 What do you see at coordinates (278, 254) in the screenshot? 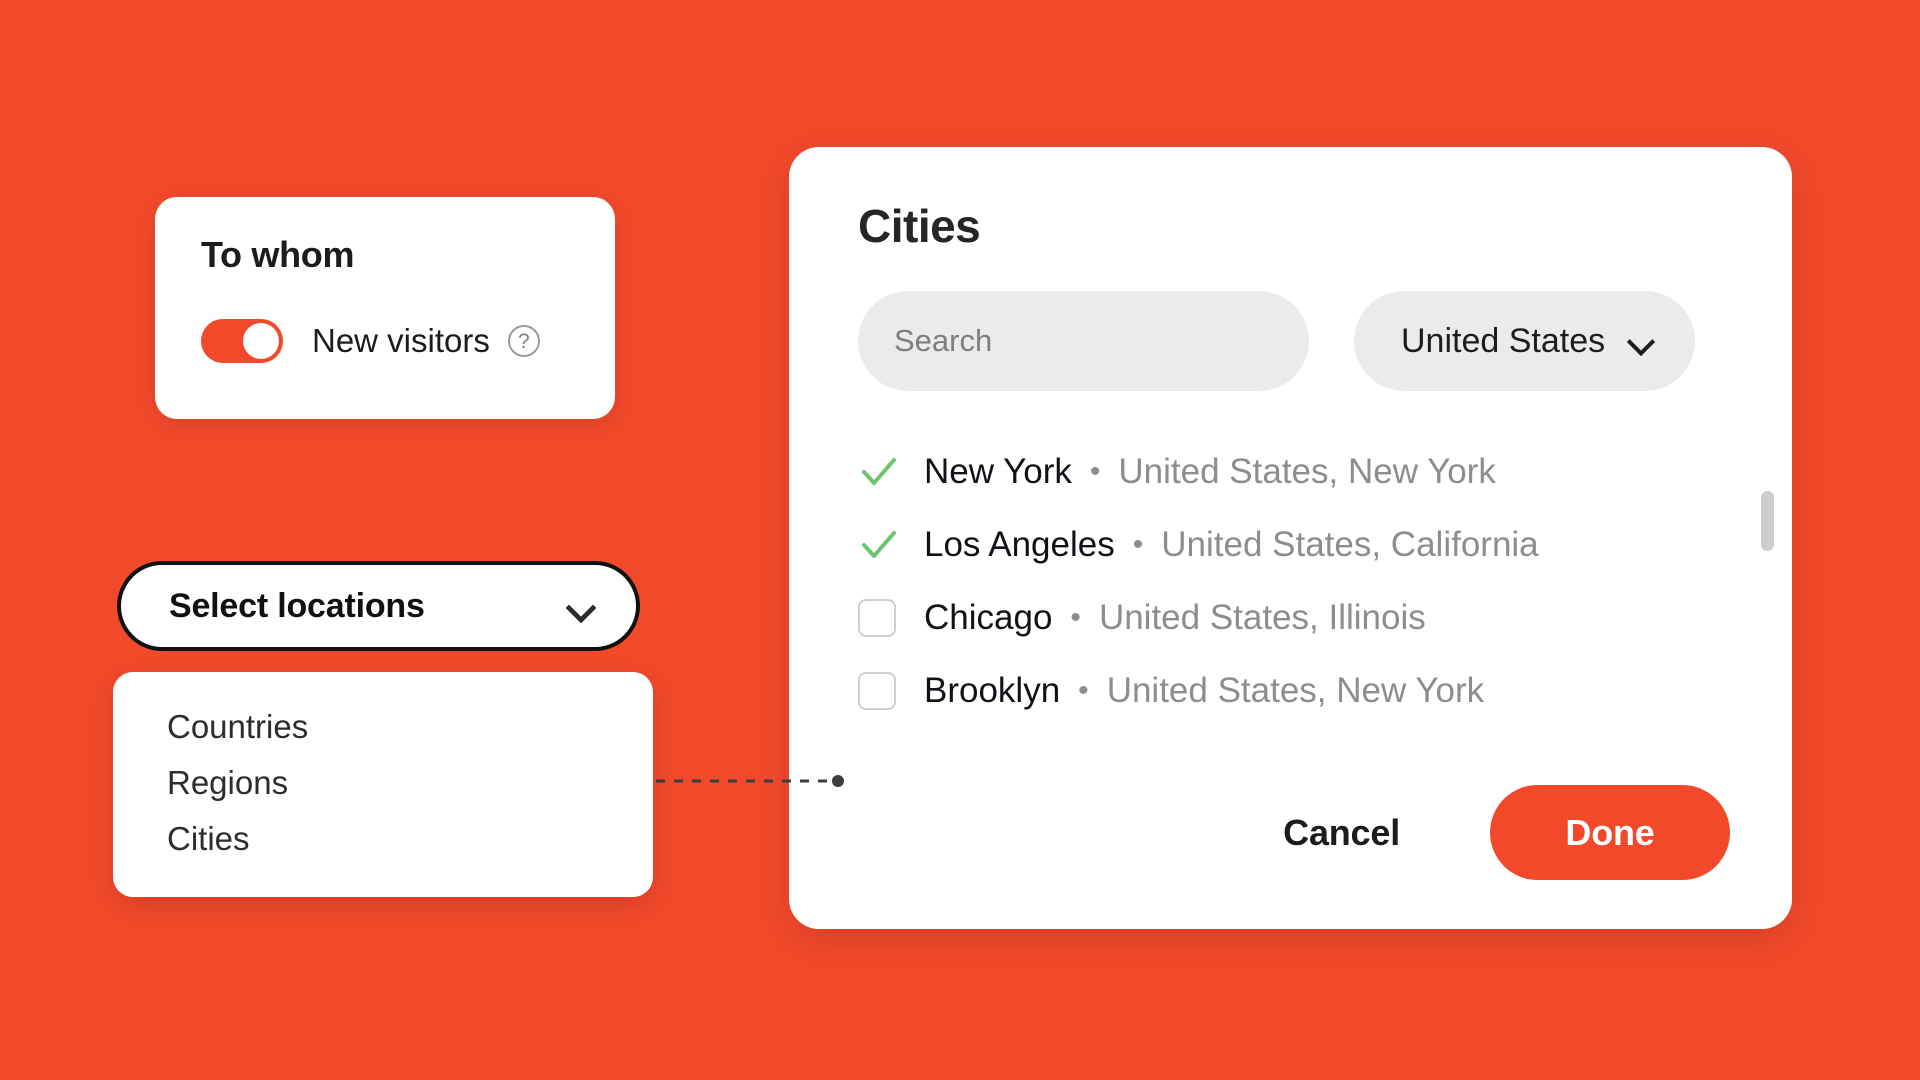
I see `to-whom-title: To whom` at bounding box center [278, 254].